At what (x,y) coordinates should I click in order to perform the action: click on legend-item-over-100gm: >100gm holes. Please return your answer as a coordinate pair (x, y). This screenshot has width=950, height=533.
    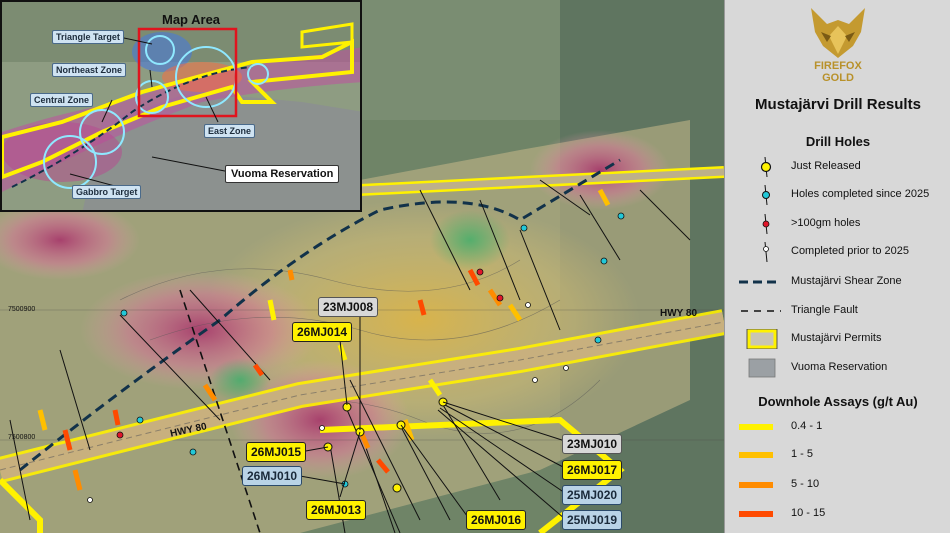
    Looking at the image, I should click on (837, 224).